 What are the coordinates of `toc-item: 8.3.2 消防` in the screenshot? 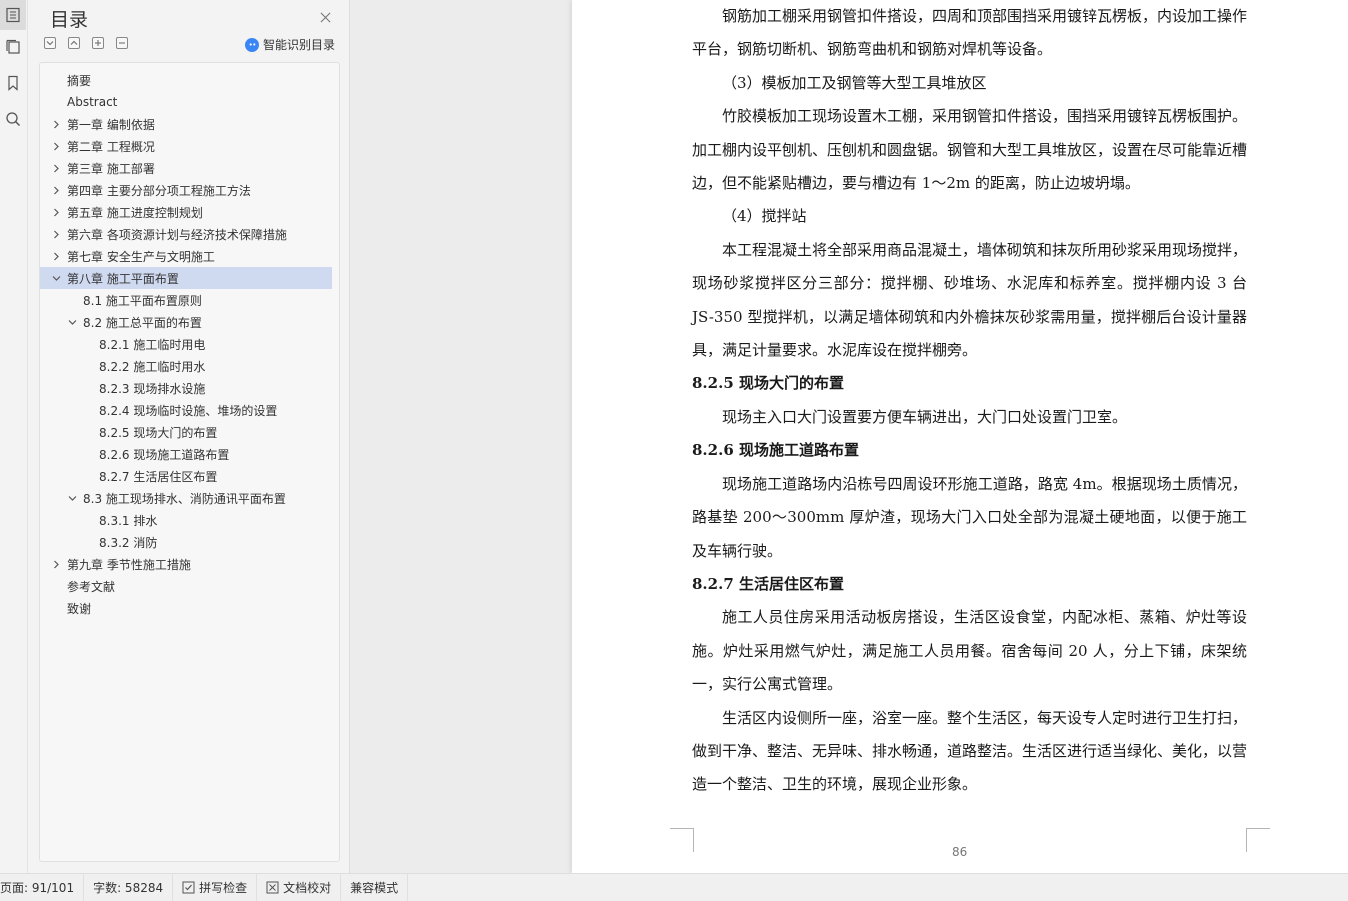 It's located at (186, 542).